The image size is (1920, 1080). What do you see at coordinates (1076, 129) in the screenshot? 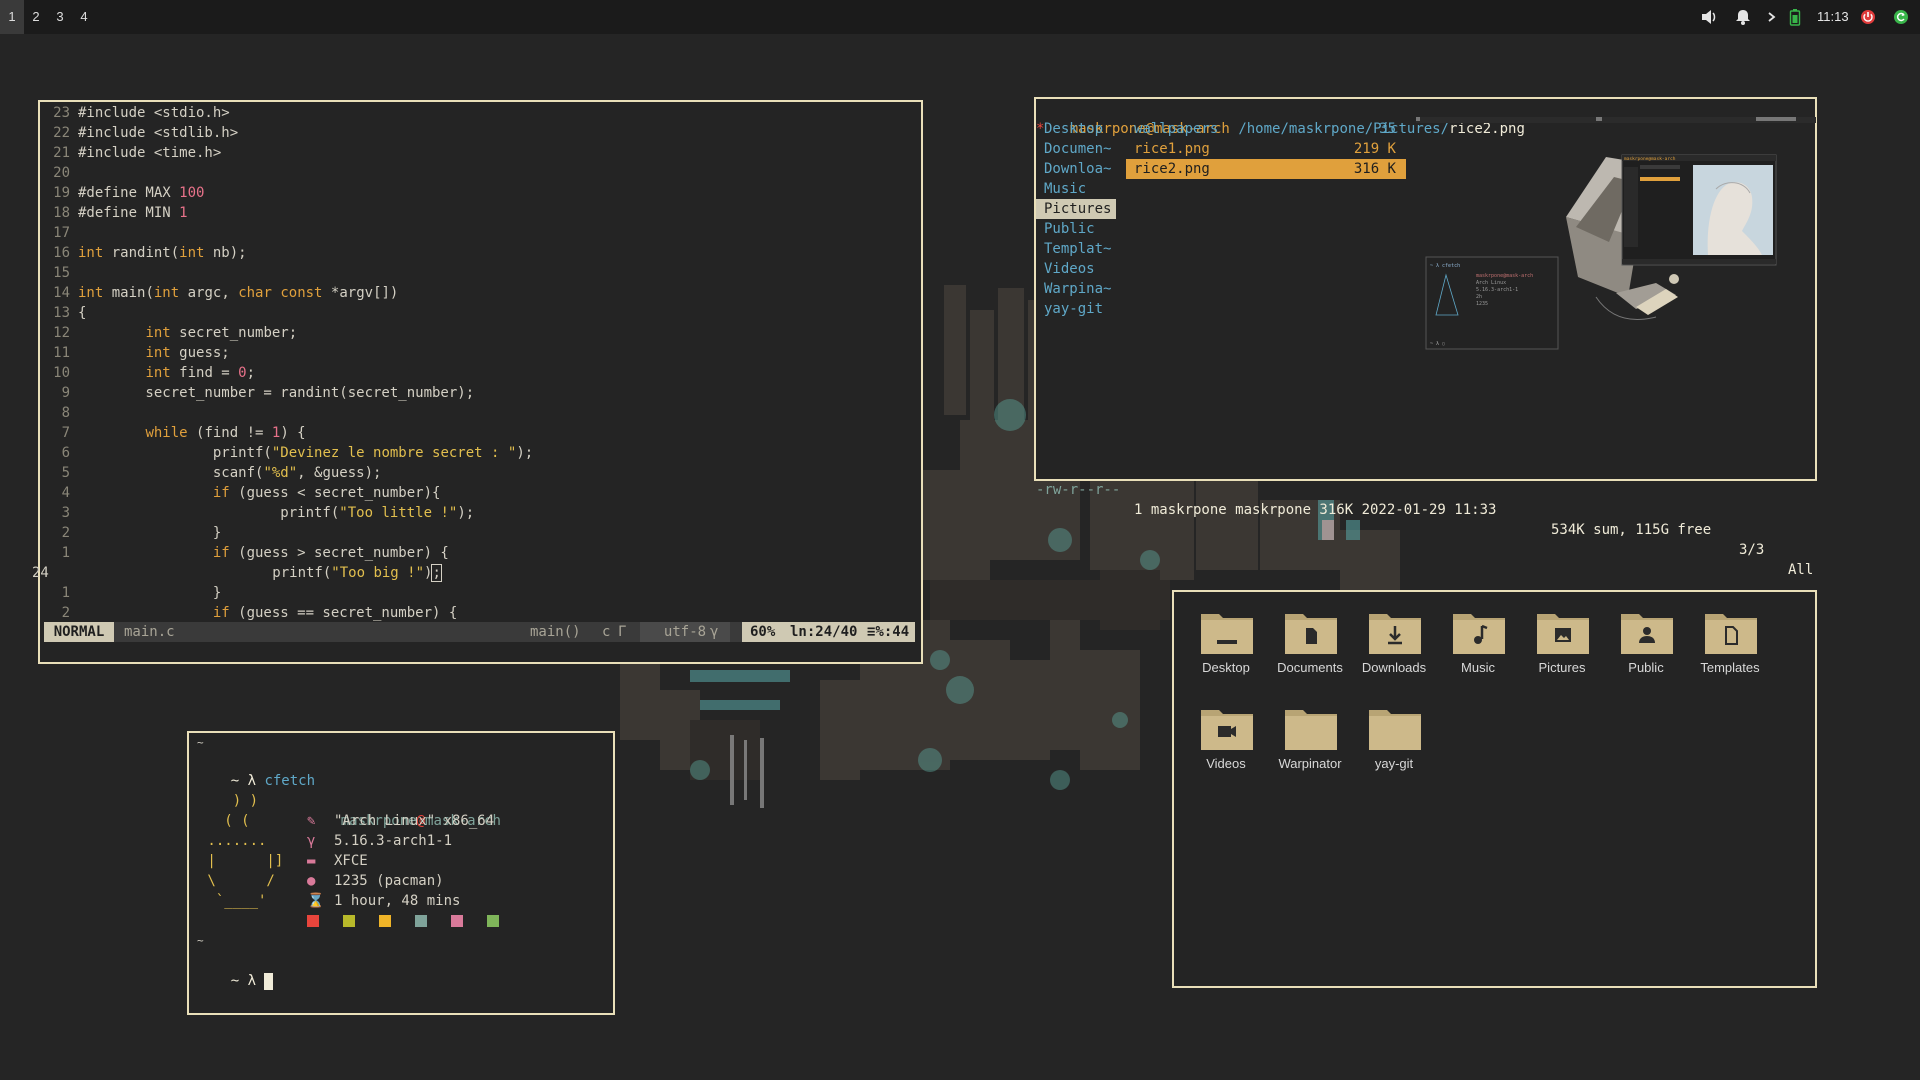
I see `ranger-dir-item: Desktop` at bounding box center [1076, 129].